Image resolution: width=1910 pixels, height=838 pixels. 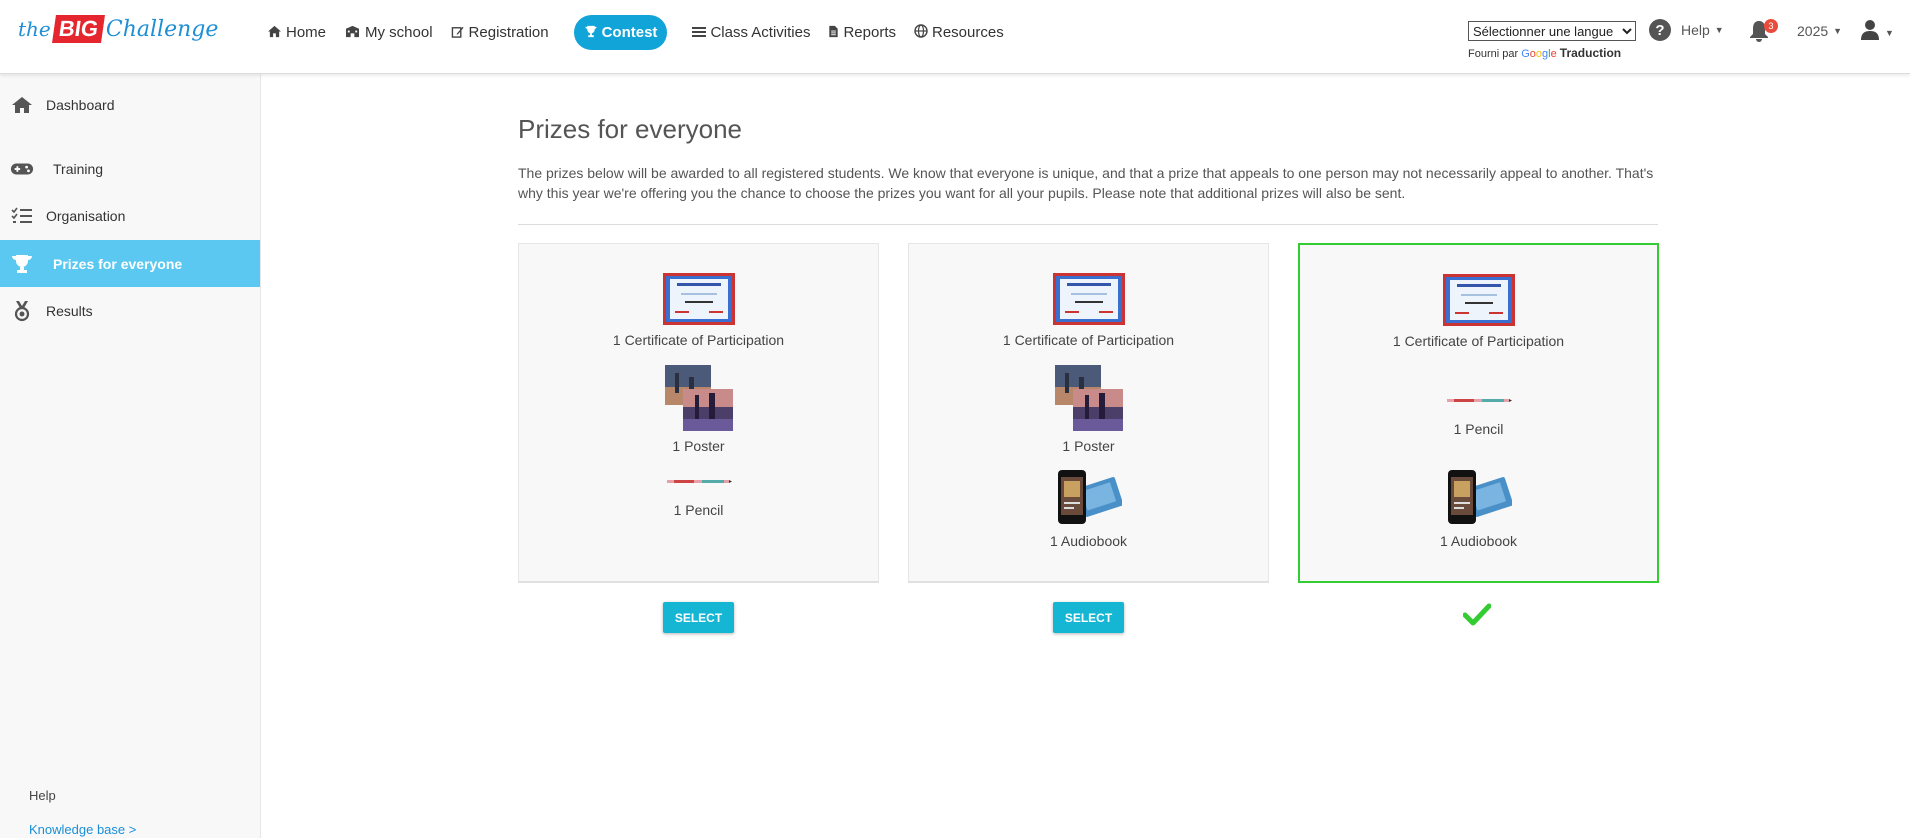 I want to click on language-select: Sélectionner une langue, so click(x=1552, y=31).